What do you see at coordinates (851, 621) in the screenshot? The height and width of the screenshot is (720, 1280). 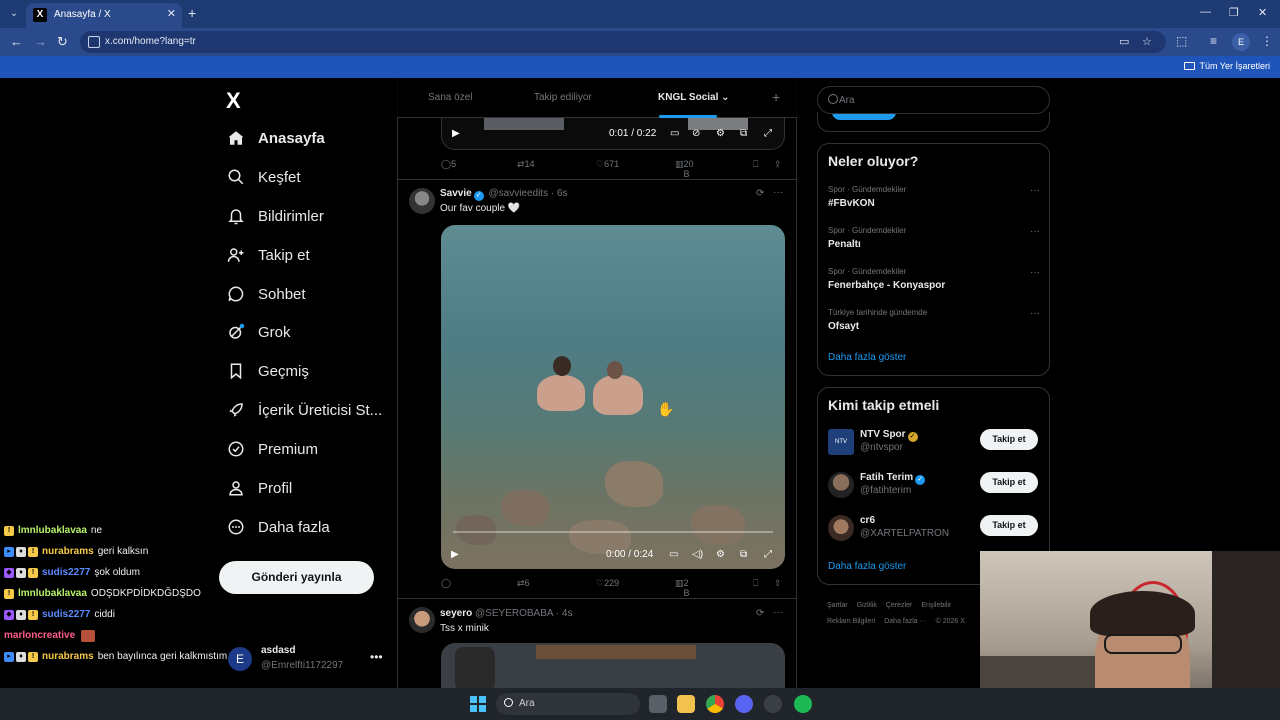 I see `footer-link: Reklam Bilgileri` at bounding box center [851, 621].